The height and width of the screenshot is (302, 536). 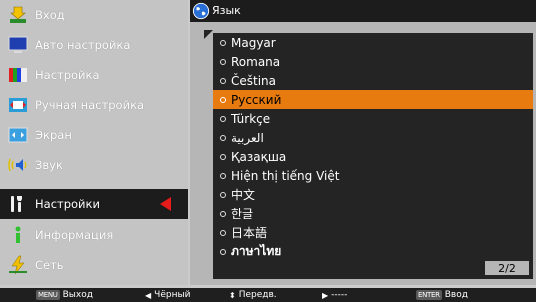 What do you see at coordinates (373, 42) in the screenshot?
I see `list-item: Magyar` at bounding box center [373, 42].